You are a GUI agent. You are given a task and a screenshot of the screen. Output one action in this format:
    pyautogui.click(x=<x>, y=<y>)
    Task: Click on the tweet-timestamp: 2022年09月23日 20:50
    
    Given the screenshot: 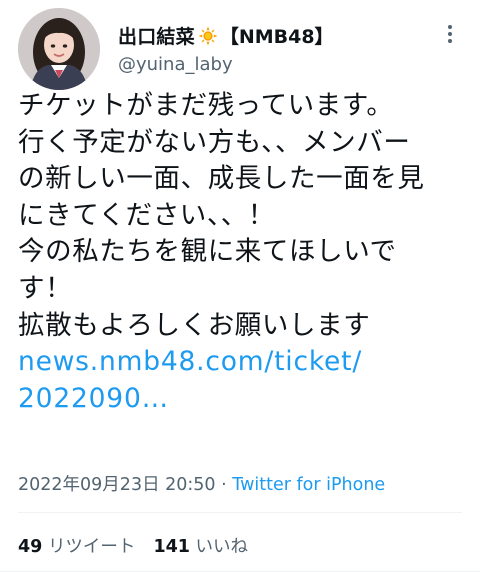 What is the action you would take?
    pyautogui.click(x=117, y=485)
    